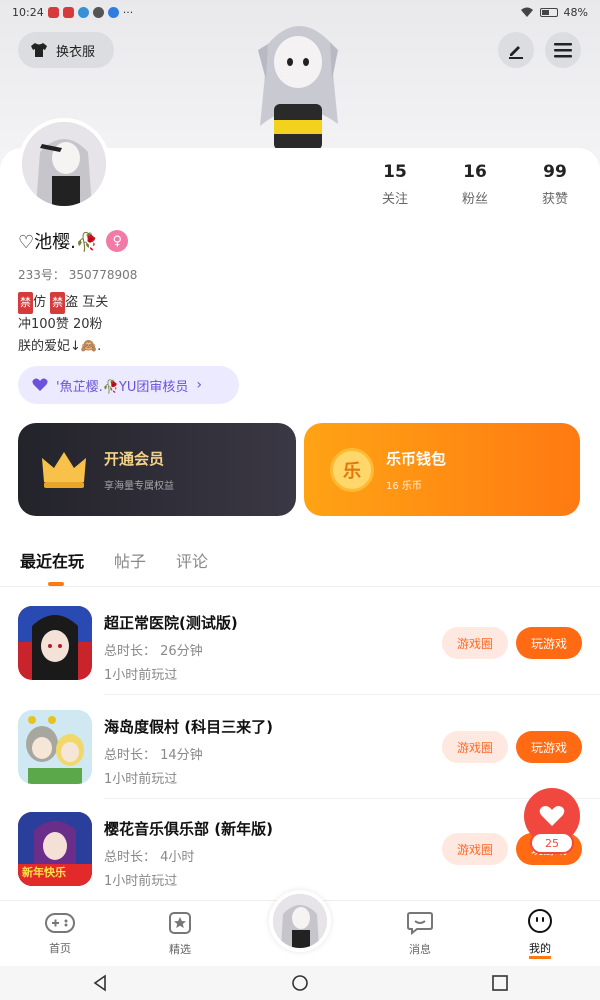 Image resolution: width=600 pixels, height=1000 pixels. Describe the element at coordinates (394, 199) in the screenshot. I see `following-label: 关注` at that location.